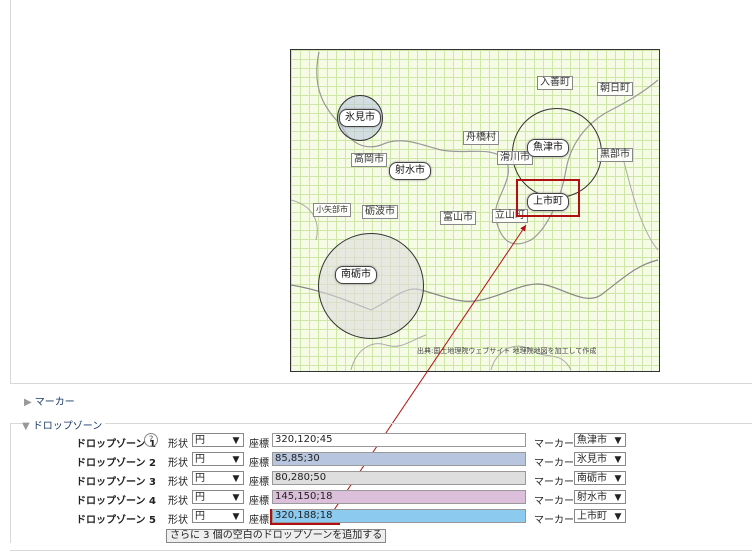 The width and height of the screenshot is (752, 555). I want to click on marker-select-value: 氷見市, so click(592, 459).